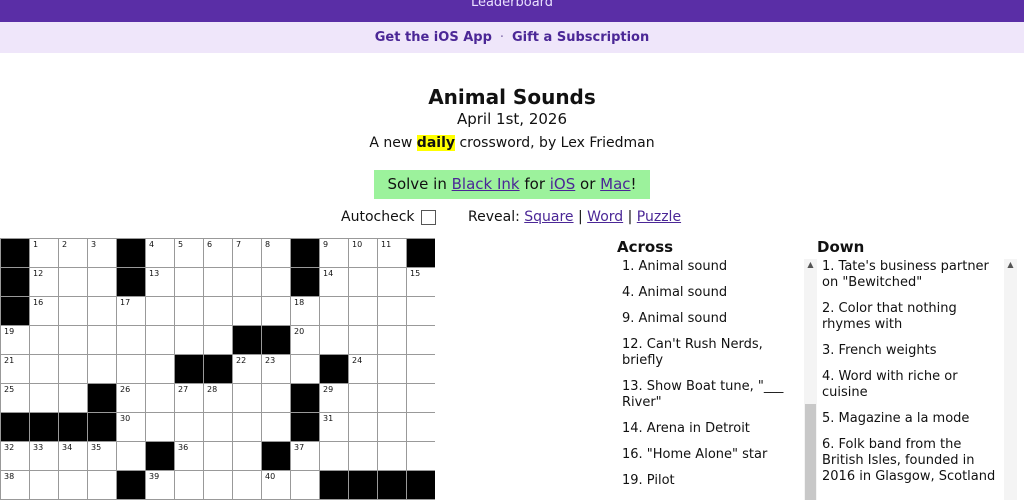 This screenshot has width=1024, height=500. I want to click on down-clue: 3. French weights, so click(912, 351).